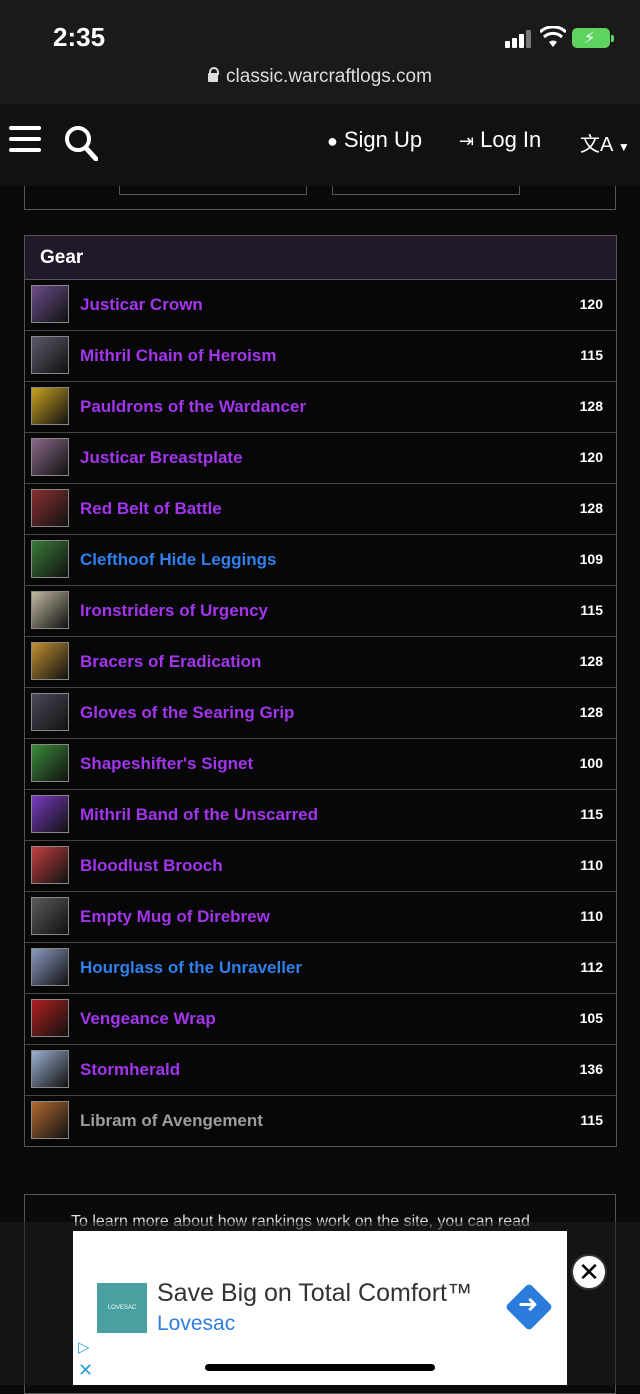 The image size is (640, 1394). What do you see at coordinates (596, 145) in the screenshot?
I see `translate-icon: 文A` at bounding box center [596, 145].